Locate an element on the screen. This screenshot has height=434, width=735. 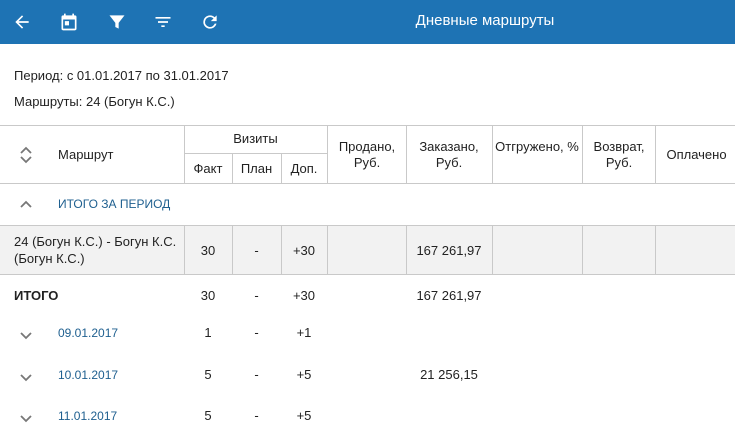
back-arrow-icon is located at coordinates (22, 22).